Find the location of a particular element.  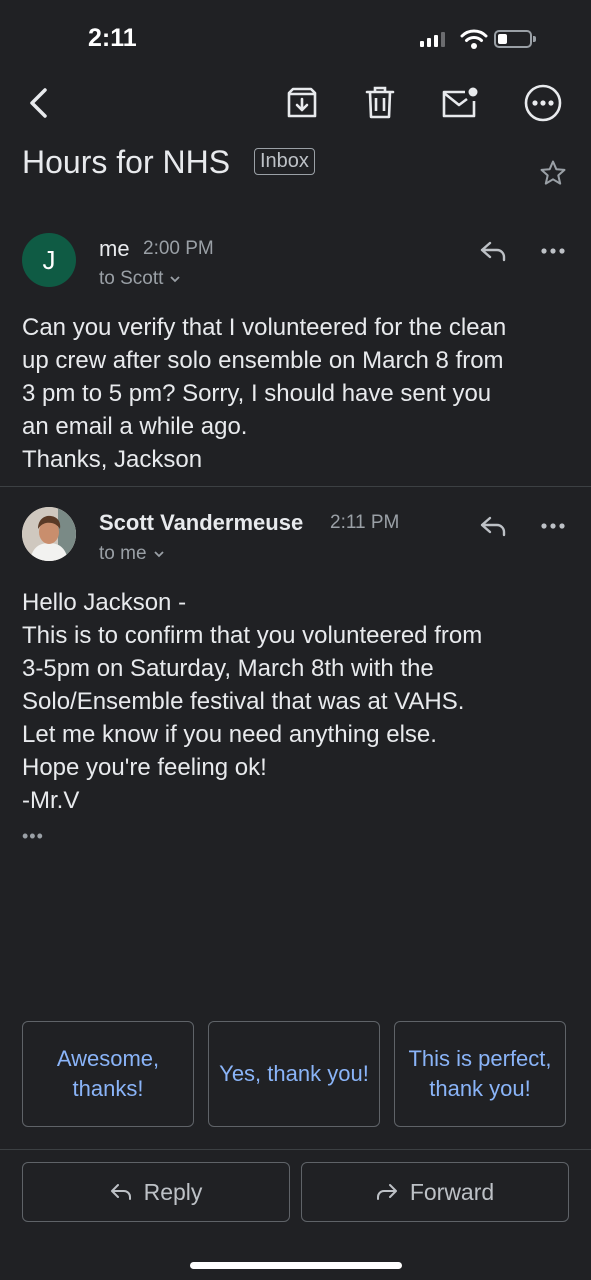

forward-button: Forward is located at coordinates (435, 1192).